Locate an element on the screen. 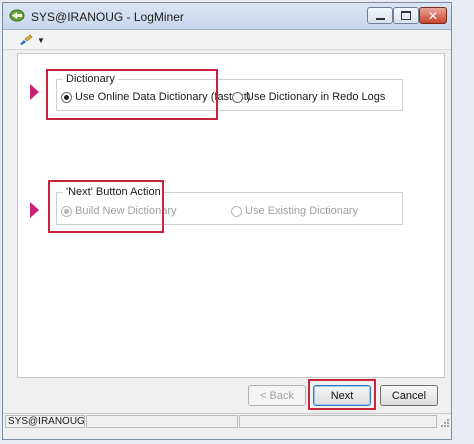  paint-brush-icon is located at coordinates (26, 39).